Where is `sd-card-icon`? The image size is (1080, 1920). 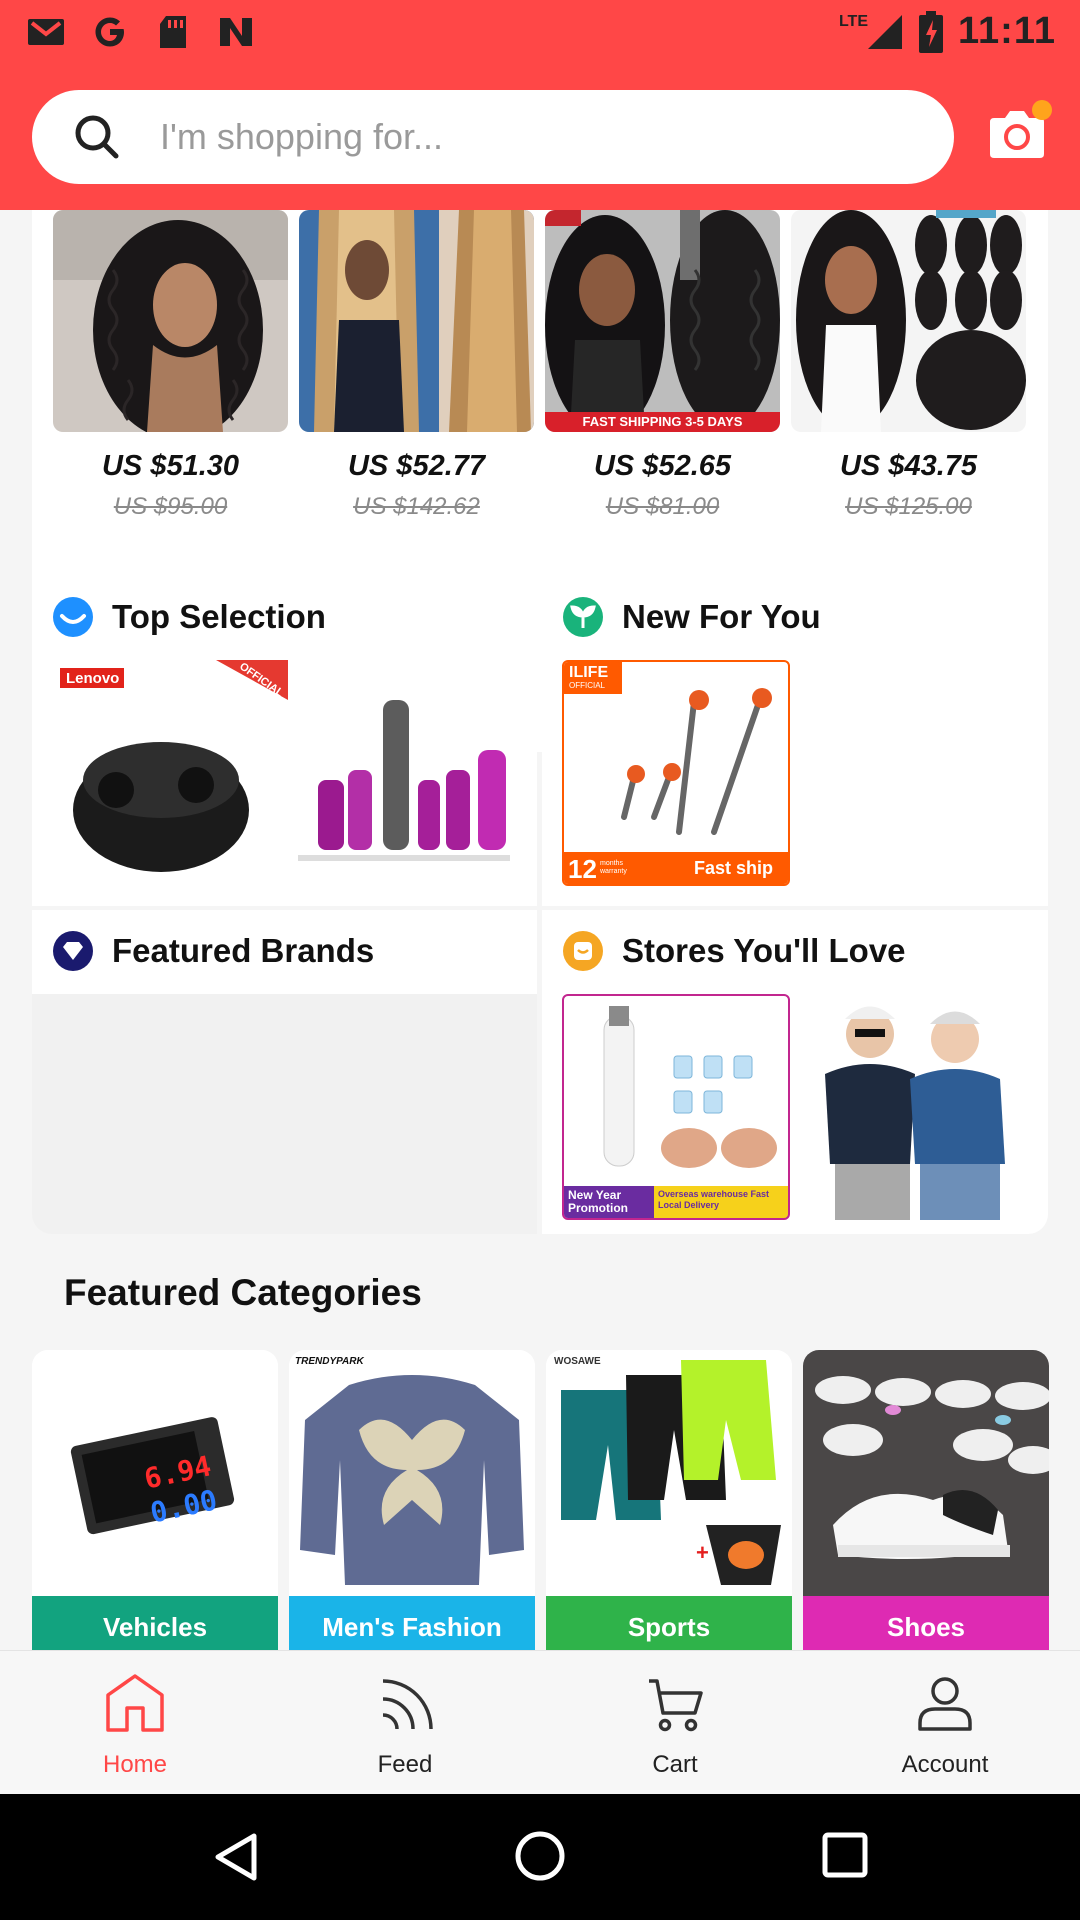 sd-card-icon is located at coordinates (173, 32).